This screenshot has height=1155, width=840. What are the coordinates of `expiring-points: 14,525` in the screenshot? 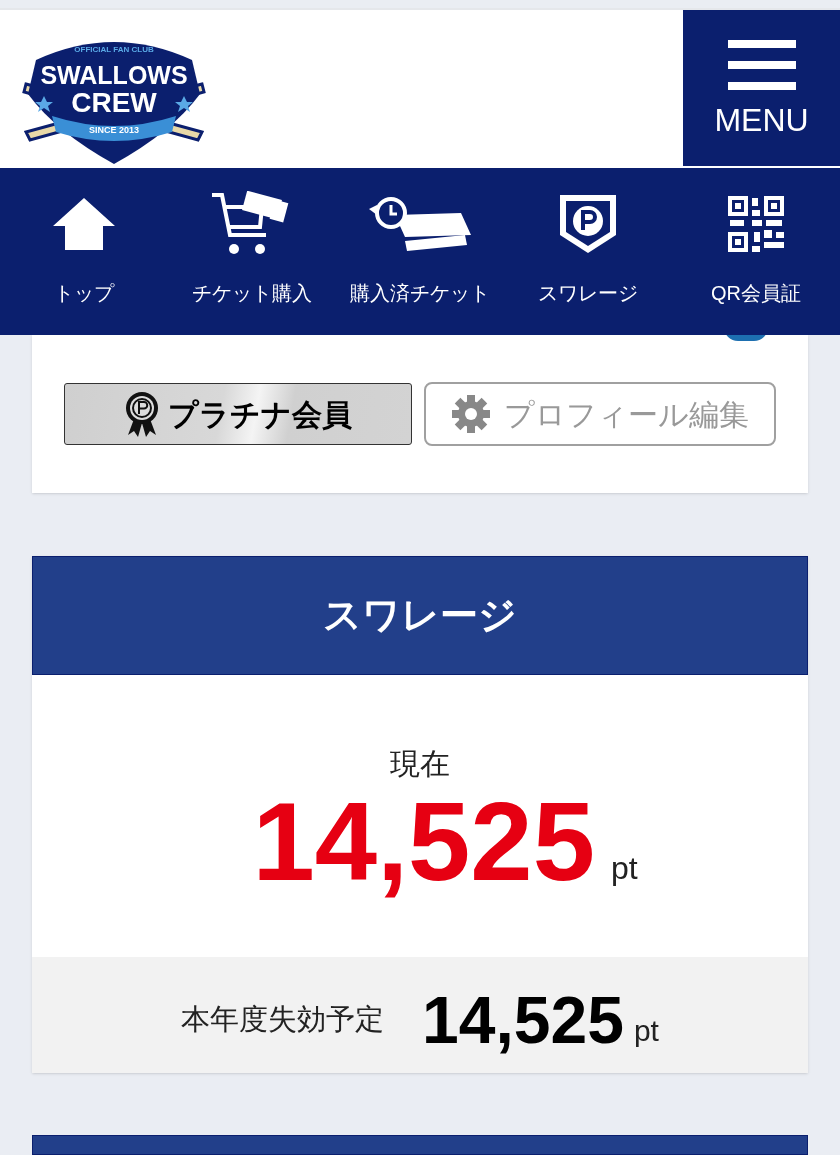 It's located at (523, 1020).